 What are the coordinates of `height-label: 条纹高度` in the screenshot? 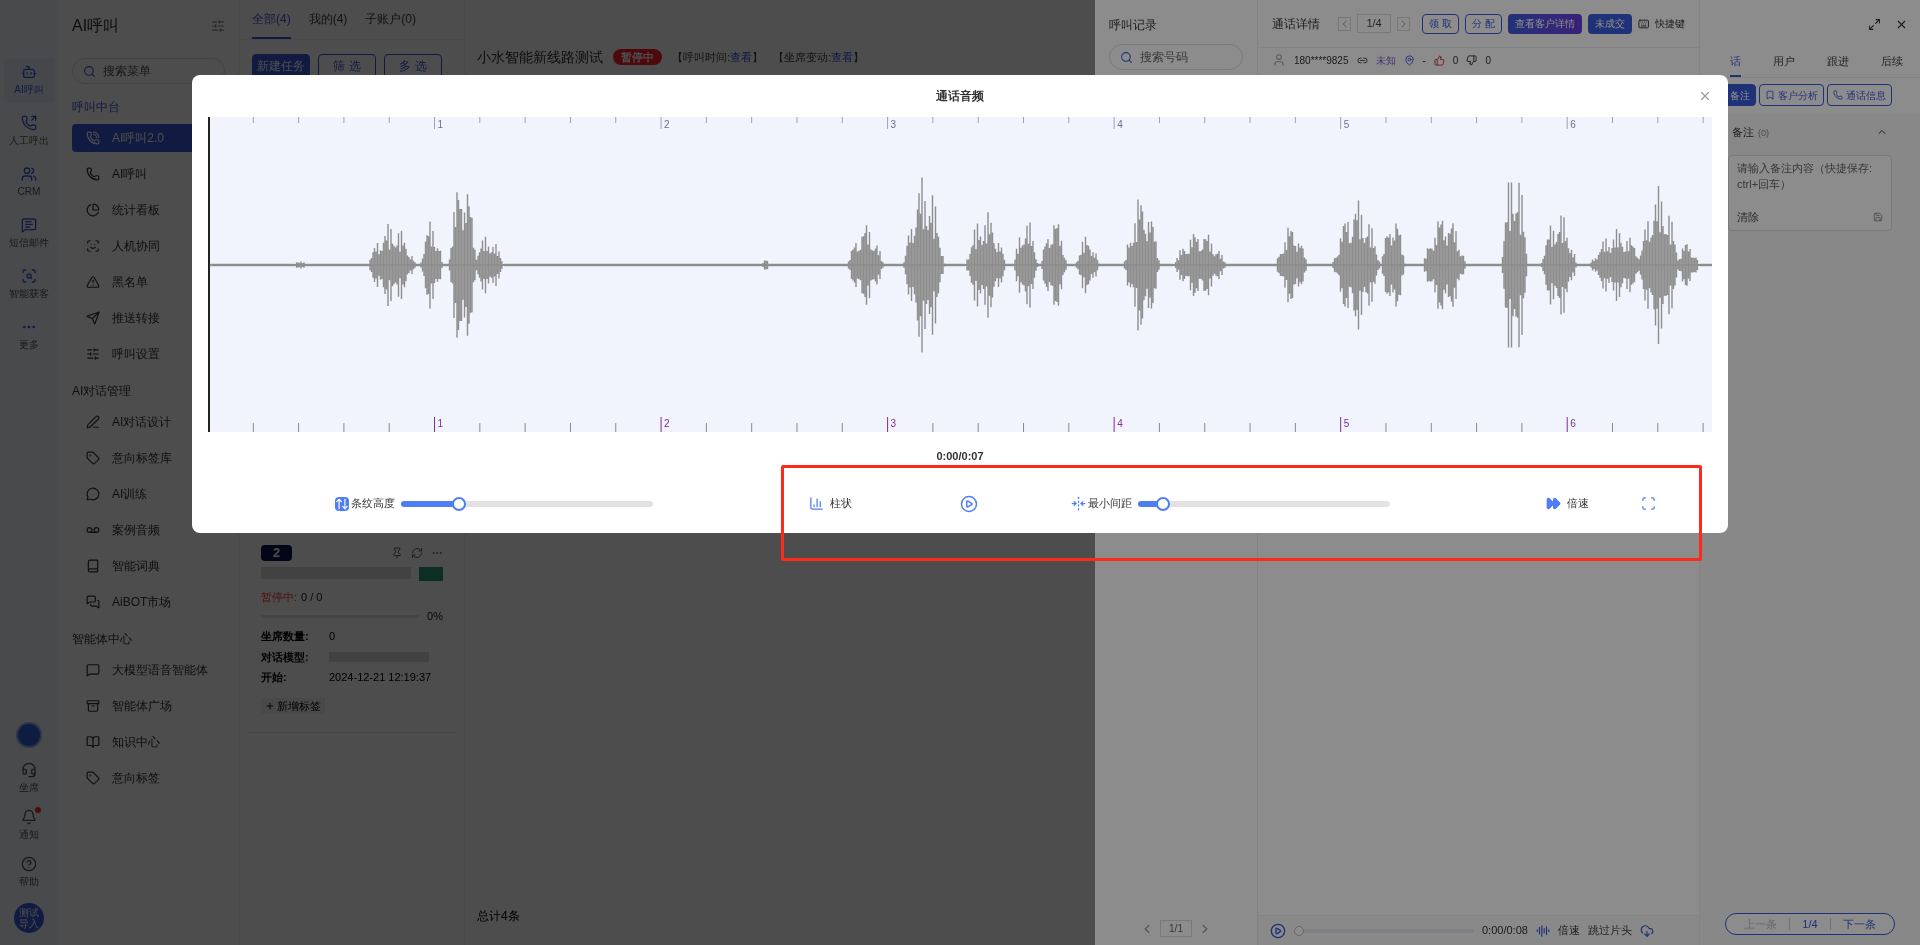 It's located at (373, 504).